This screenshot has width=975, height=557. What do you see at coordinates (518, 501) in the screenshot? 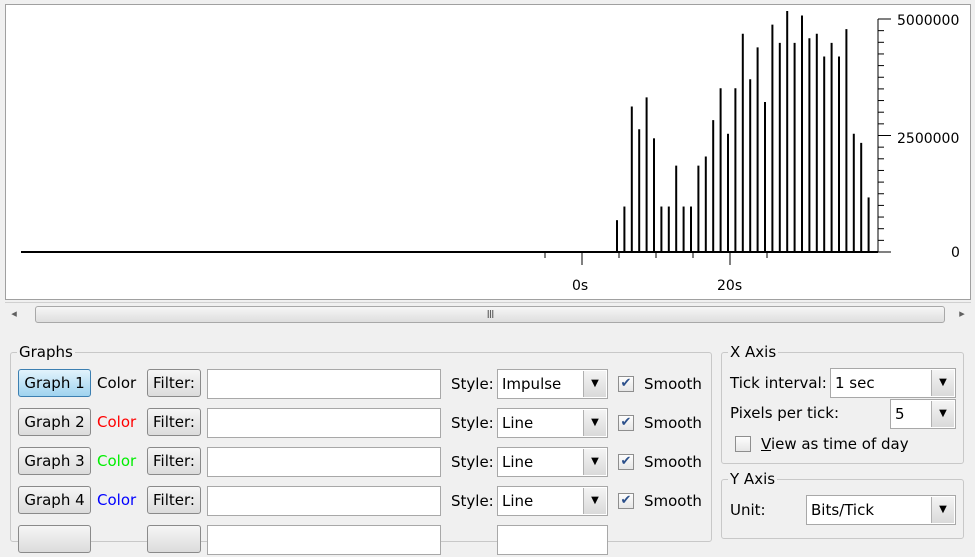
I see `graph-4-style-value: Line` at bounding box center [518, 501].